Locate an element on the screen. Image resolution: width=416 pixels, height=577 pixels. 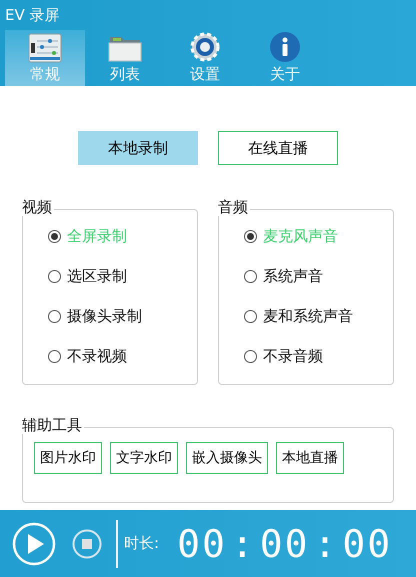
radio-option: 不录视频 is located at coordinates (122, 356).